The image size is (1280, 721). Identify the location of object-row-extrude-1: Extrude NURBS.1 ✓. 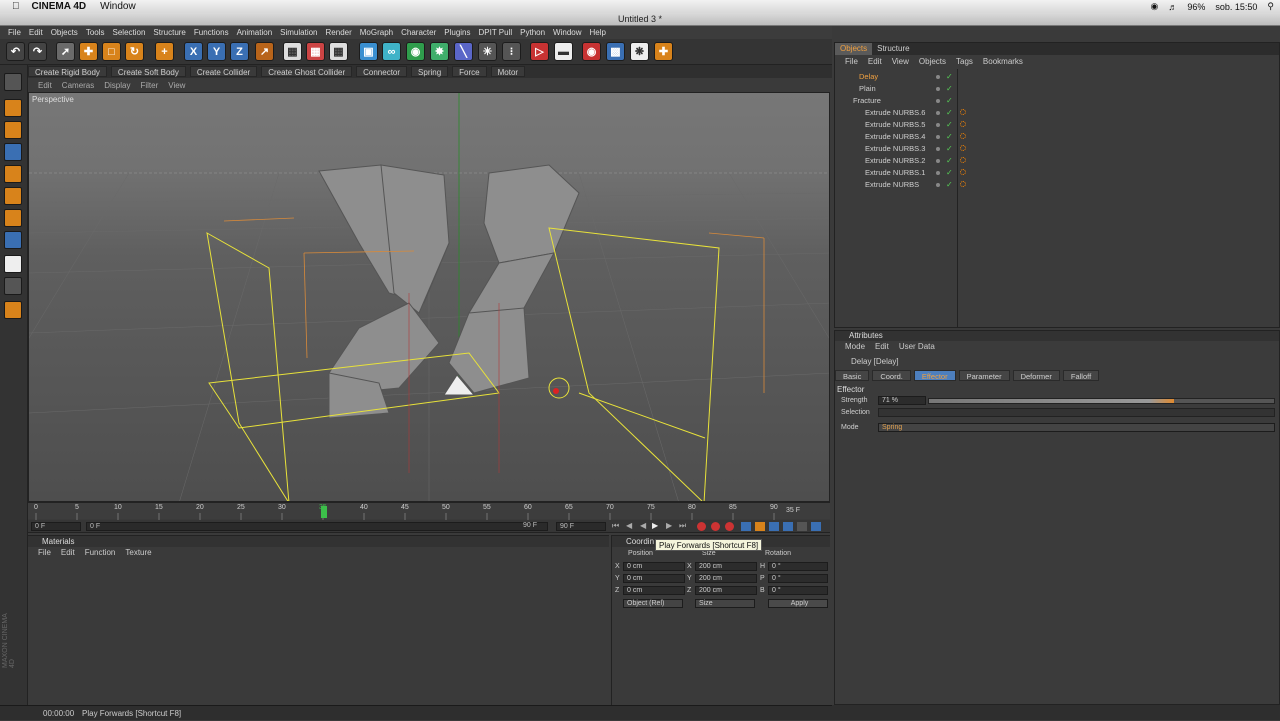
(1057, 173).